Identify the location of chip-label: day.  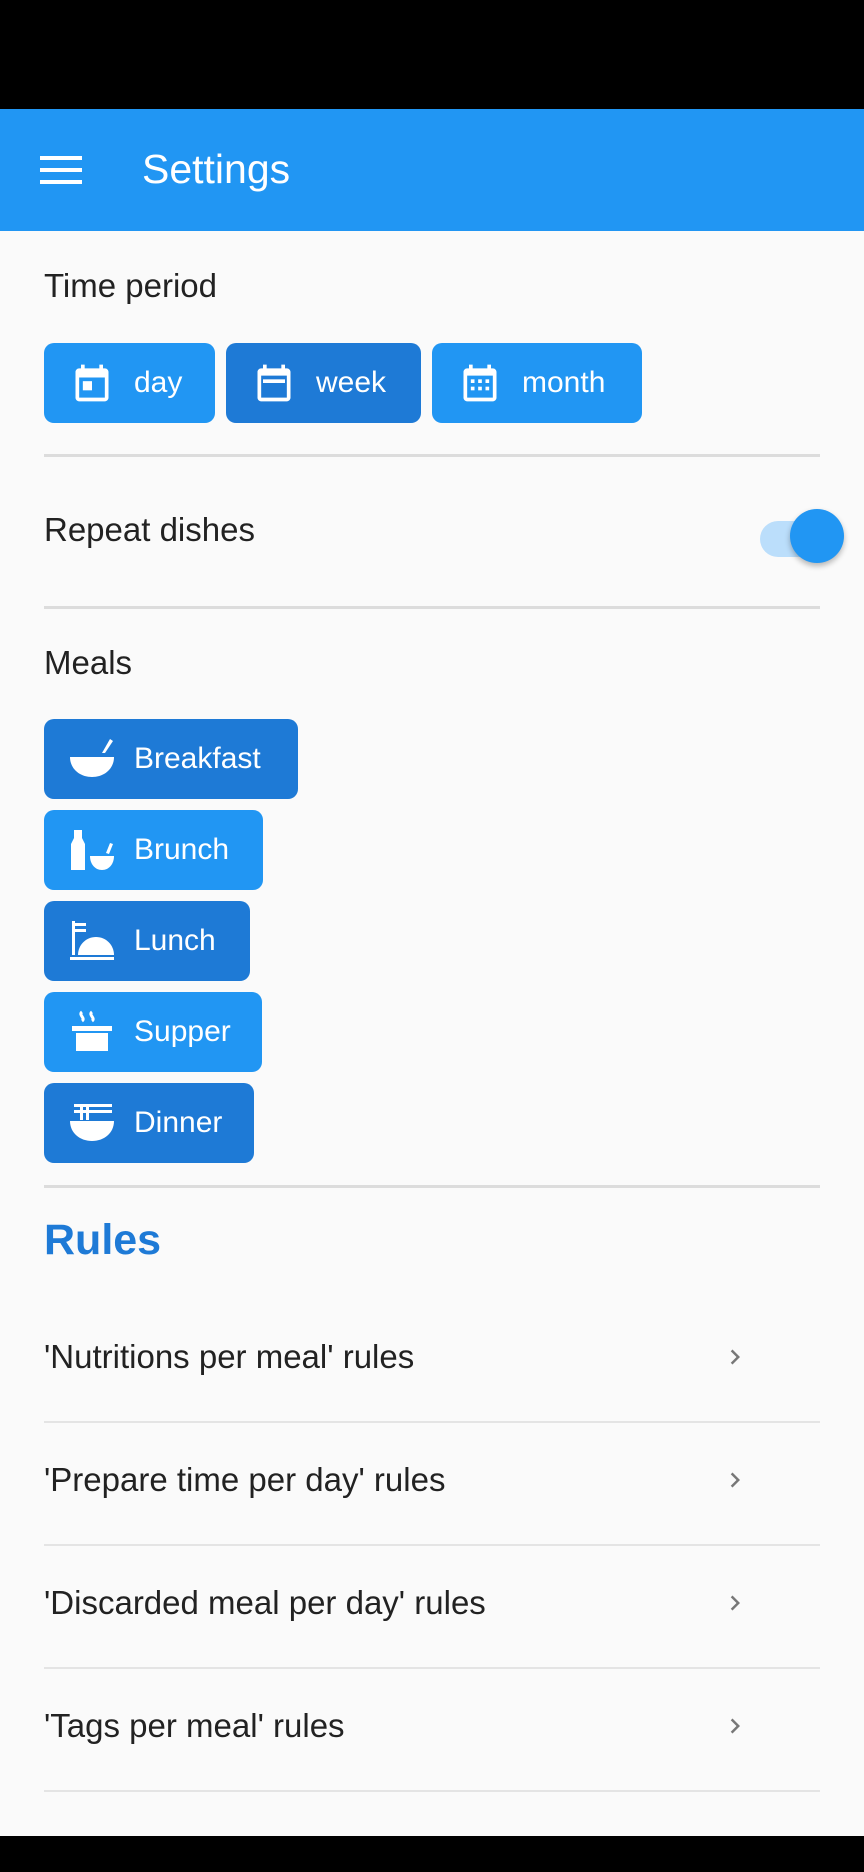
(158, 382).